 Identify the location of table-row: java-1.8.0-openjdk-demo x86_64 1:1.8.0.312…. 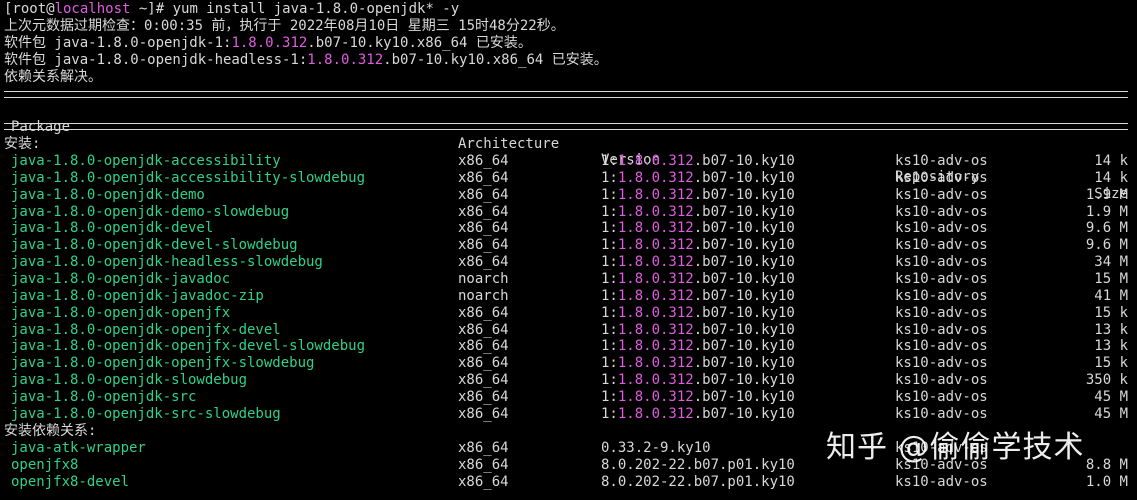
(566, 195).